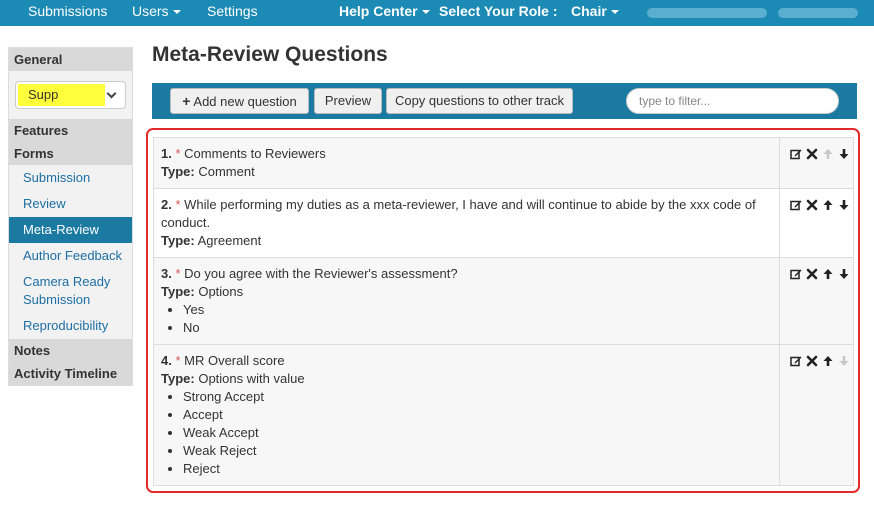 The image size is (874, 507). What do you see at coordinates (150, 11) in the screenshot?
I see `nav-users-label: Users` at bounding box center [150, 11].